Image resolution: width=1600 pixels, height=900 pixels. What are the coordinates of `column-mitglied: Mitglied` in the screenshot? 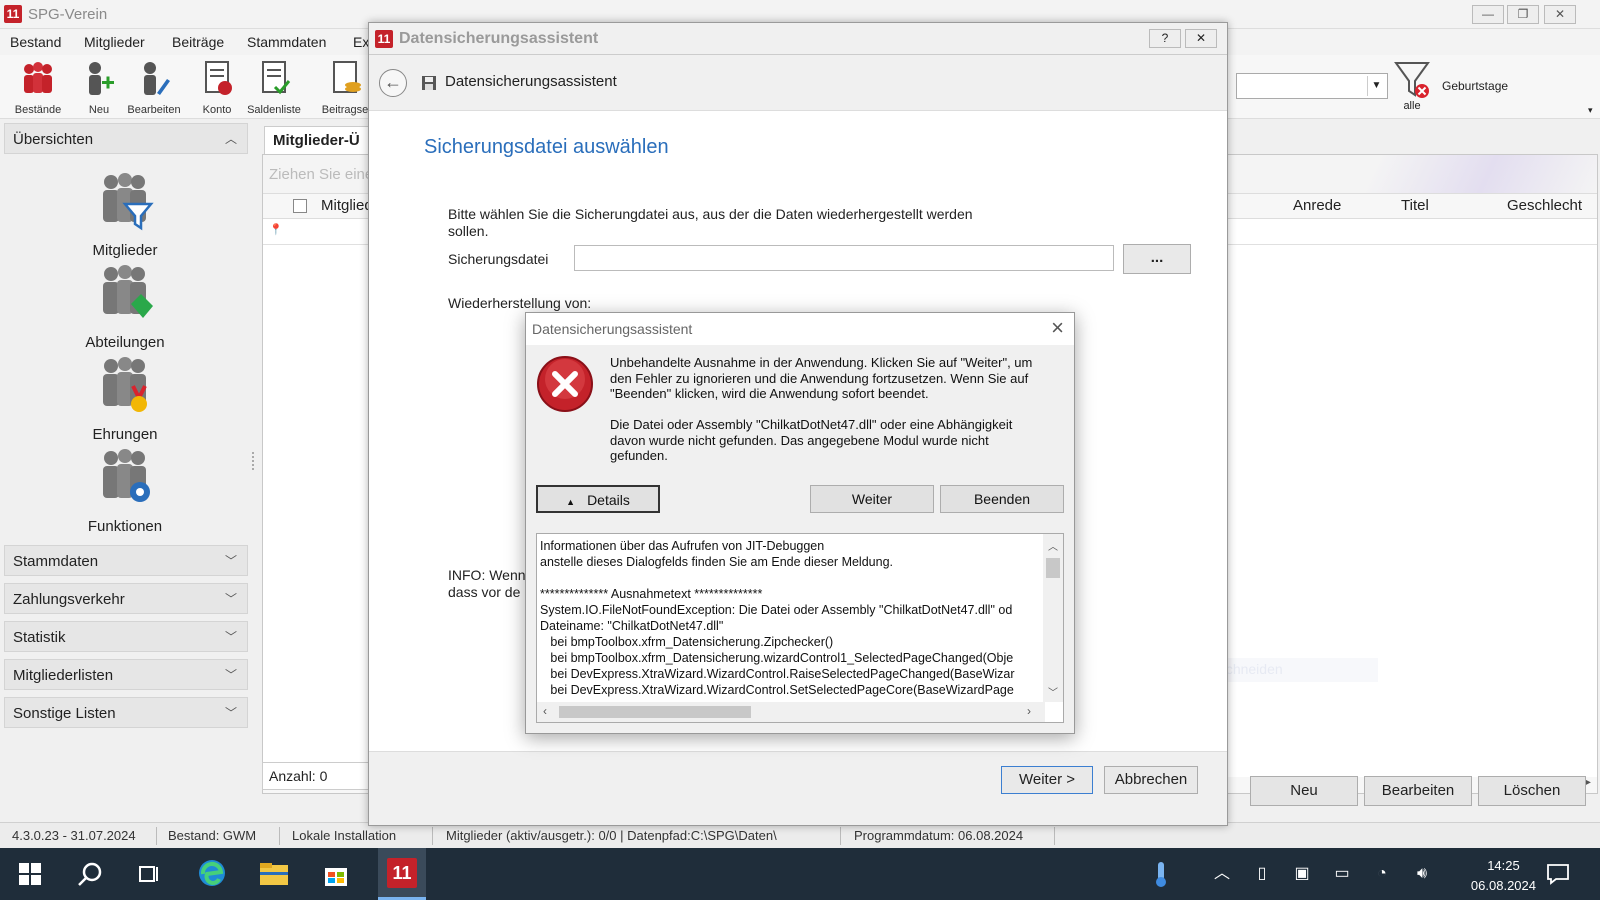 It's located at (347, 205).